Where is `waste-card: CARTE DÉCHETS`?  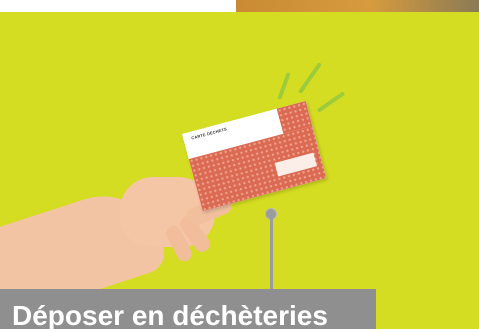
waste-card: CARTE DÉCHETS is located at coordinates (254, 156).